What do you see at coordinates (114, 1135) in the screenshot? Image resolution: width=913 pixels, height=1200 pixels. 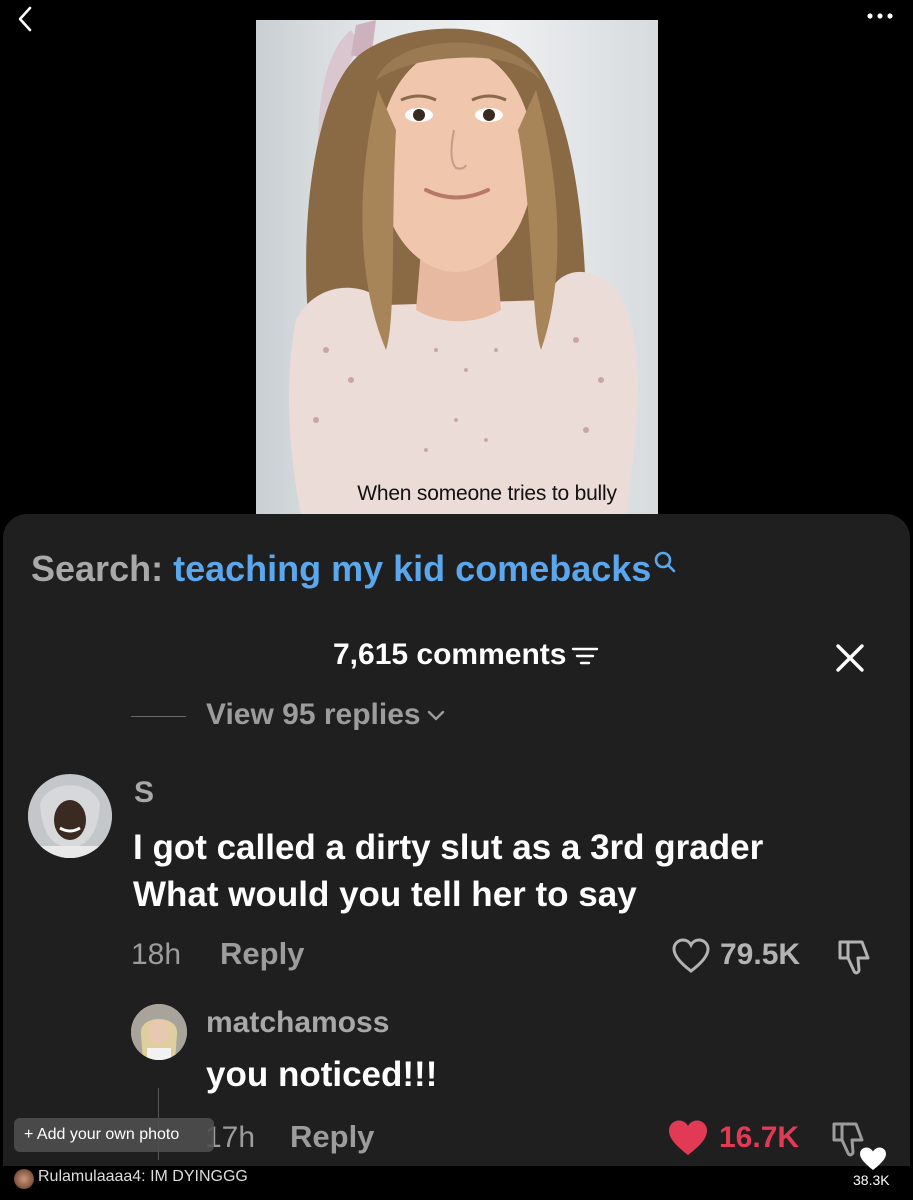 I see `add-photo-button: + Add your own photo` at bounding box center [114, 1135].